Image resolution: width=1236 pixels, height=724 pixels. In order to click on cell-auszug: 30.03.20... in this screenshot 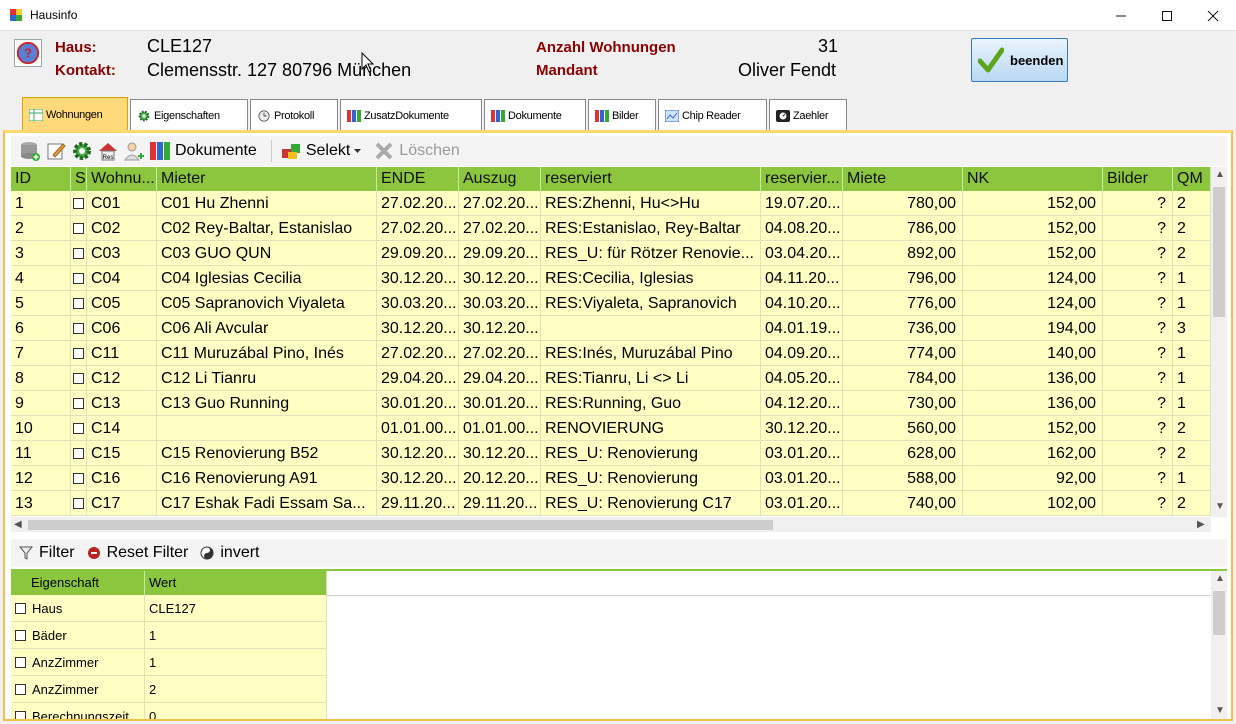, I will do `click(500, 303)`.